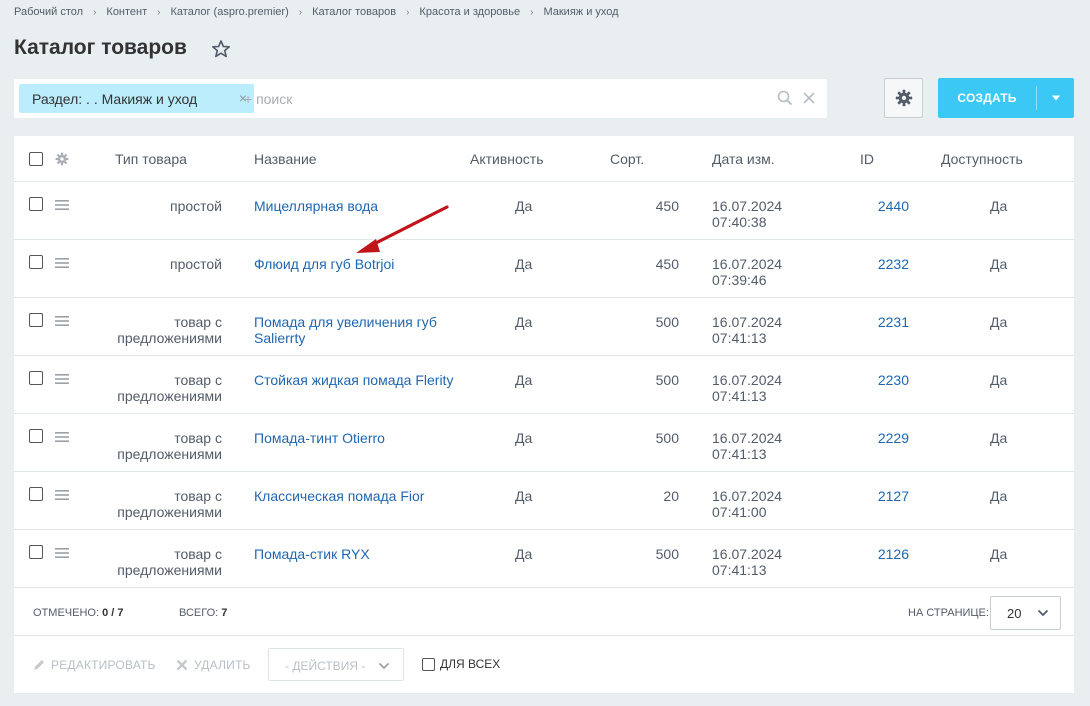  Describe the element at coordinates (987, 98) in the screenshot. I see `create-button-label: СОЗДАТЬ` at that location.